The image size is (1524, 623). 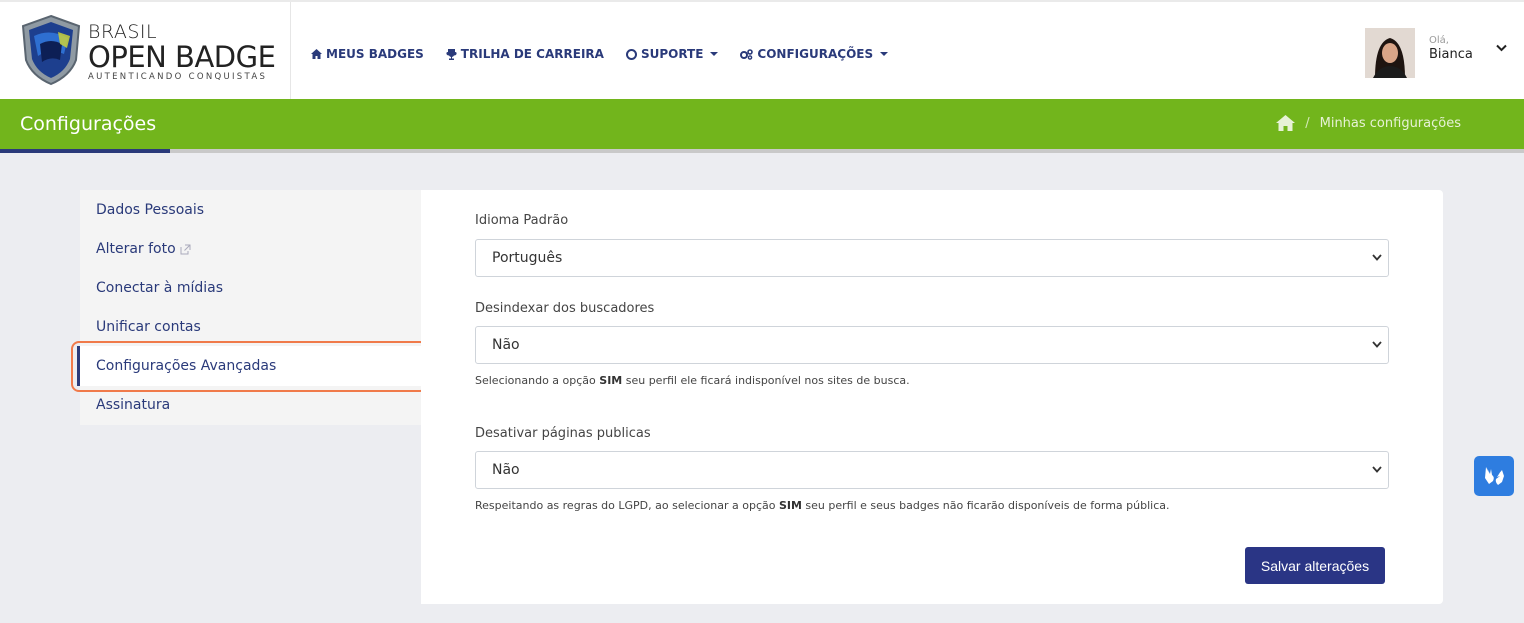 What do you see at coordinates (532, 54) in the screenshot?
I see `nav-trilha-label: TRILHA DE CARREIRA` at bounding box center [532, 54].